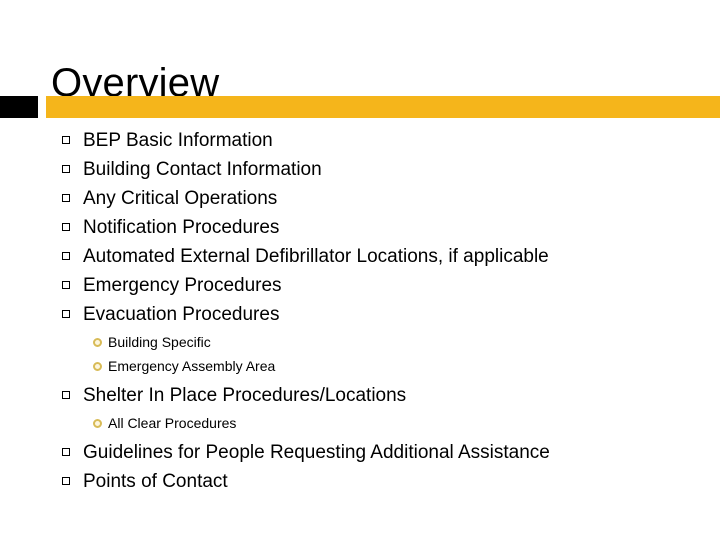 The width and height of the screenshot is (720, 540). What do you see at coordinates (360, 140) in the screenshot?
I see `list-item: BEP Basic Information` at bounding box center [360, 140].